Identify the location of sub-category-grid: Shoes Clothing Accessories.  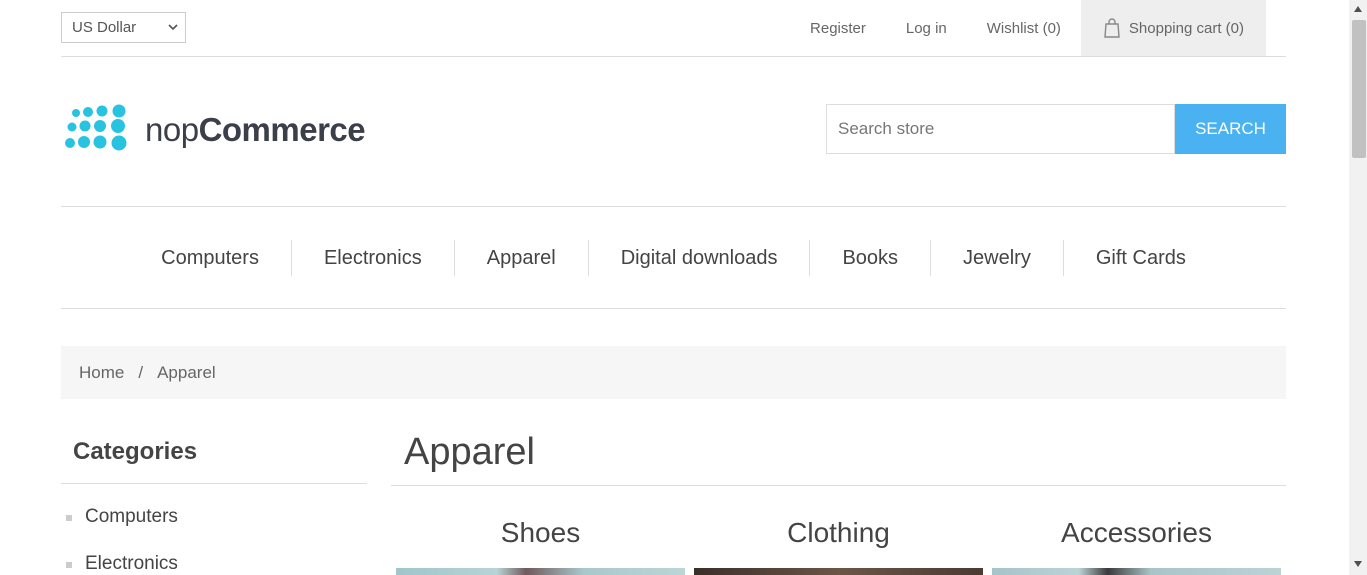
(843, 544).